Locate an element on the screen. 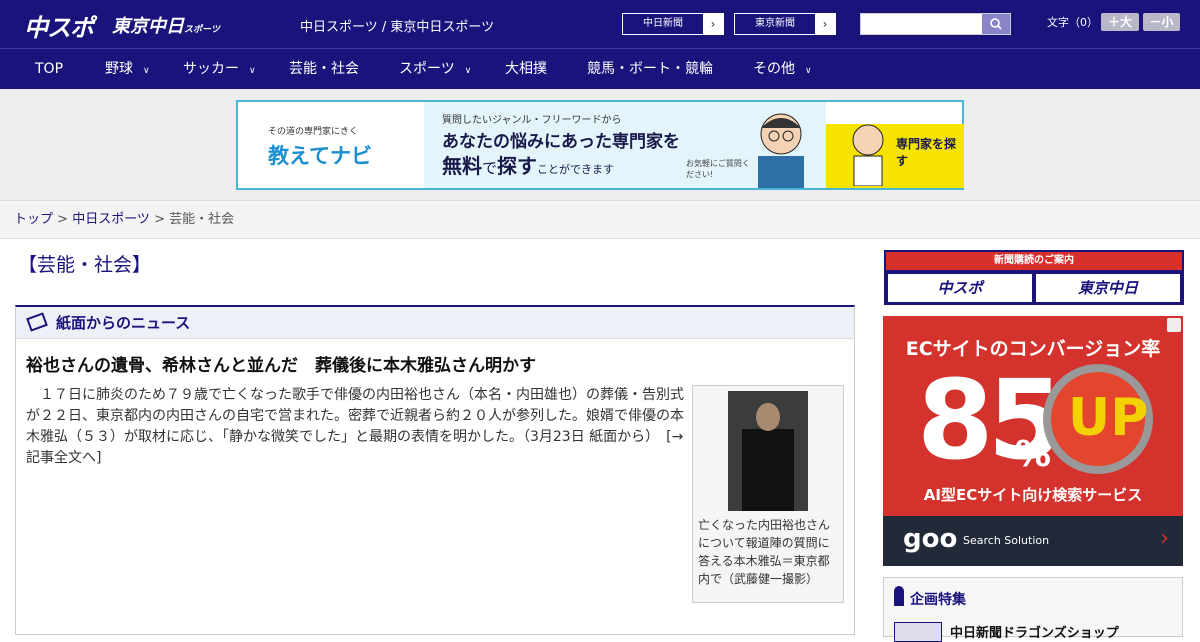 This screenshot has height=642, width=1200. newspaper-icon is located at coordinates (37, 322).